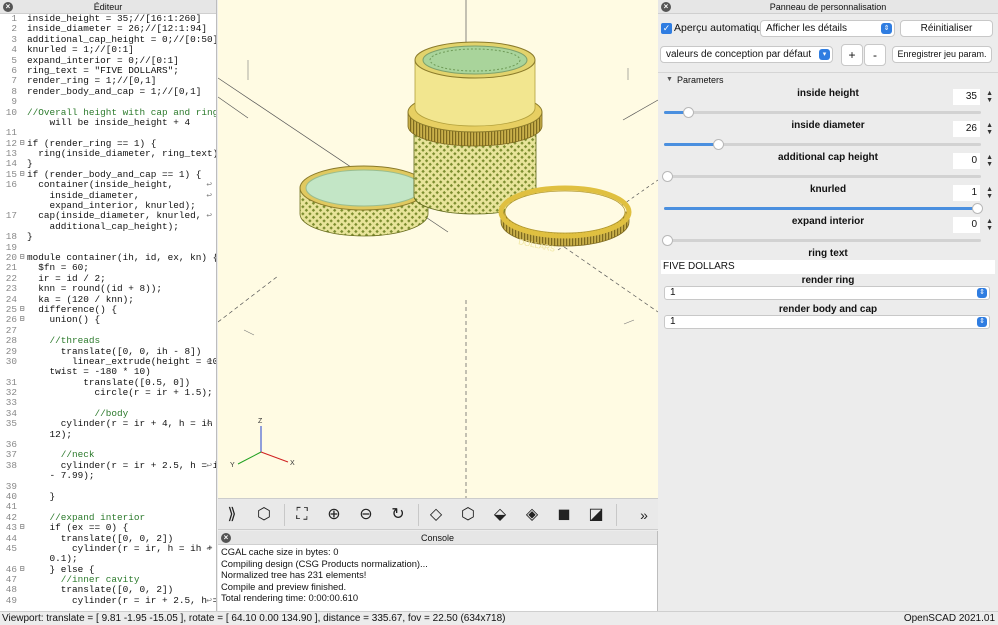 The image size is (998, 625). Describe the element at coordinates (108, 538) in the screenshot. I see `code-line: 44 translate([0, 0, 2])` at that location.